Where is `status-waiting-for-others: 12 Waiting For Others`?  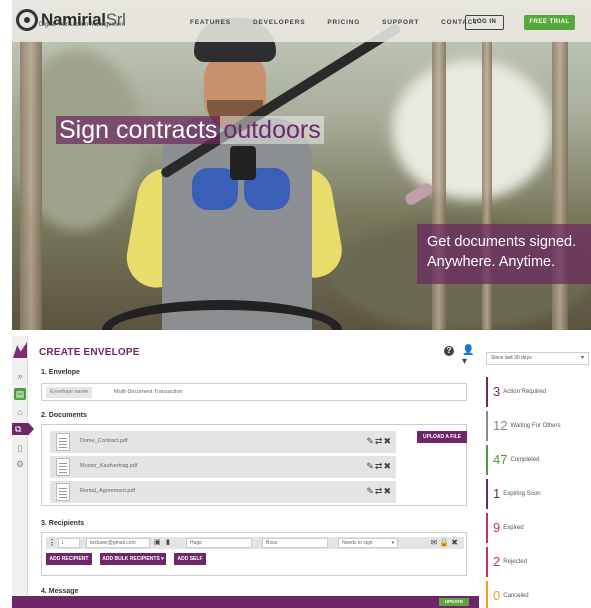
status-waiting-for-others: 12 Waiting For Others is located at coordinates (538, 426).